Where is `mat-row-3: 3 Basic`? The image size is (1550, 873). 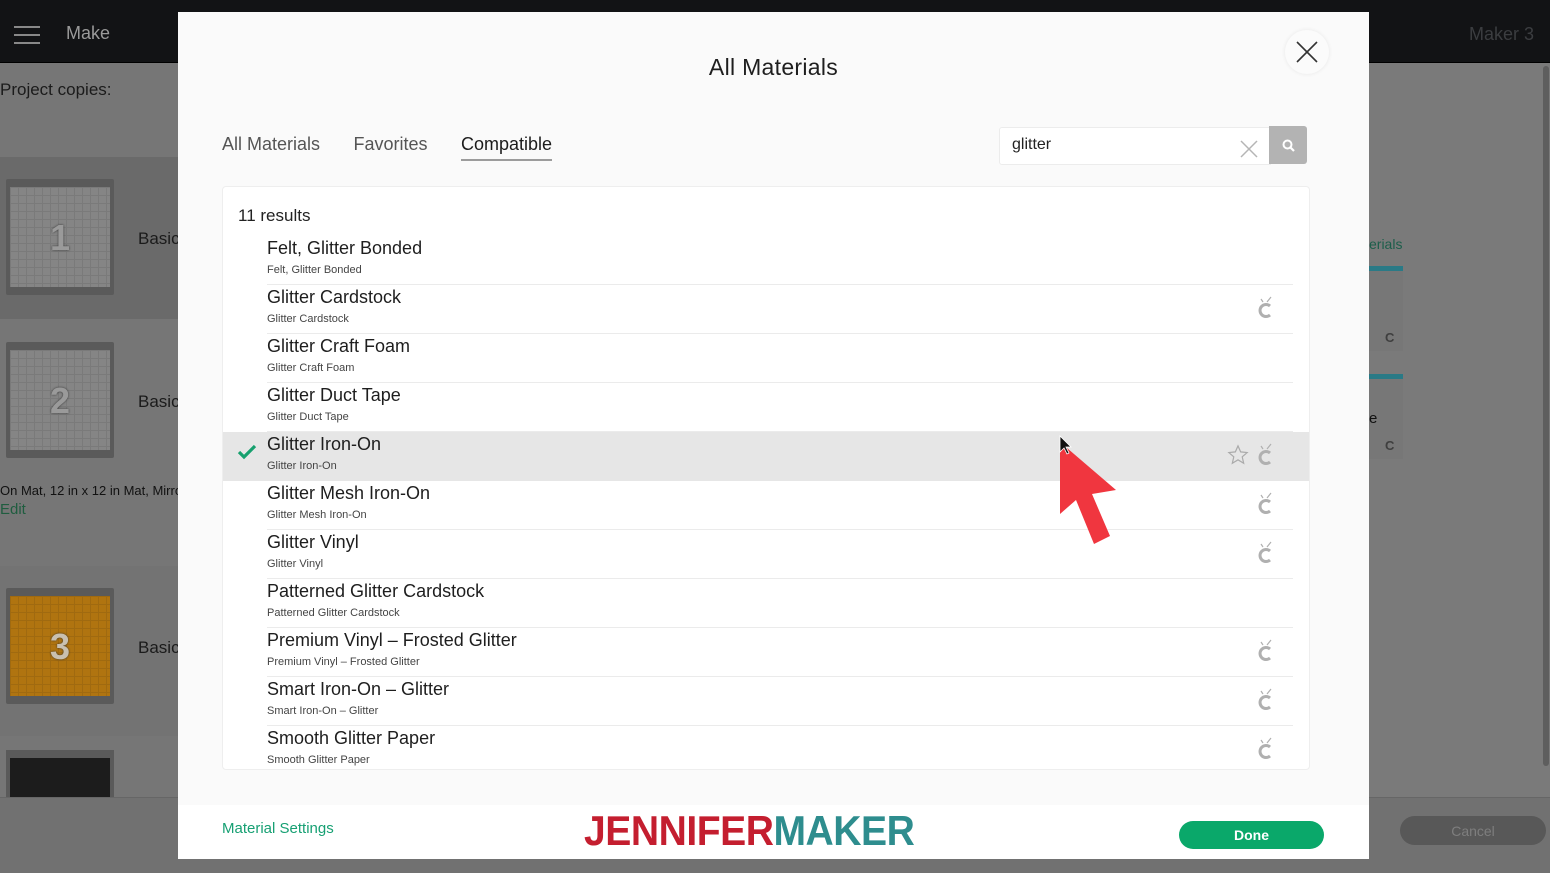 mat-row-3: 3 Basic is located at coordinates (90, 651).